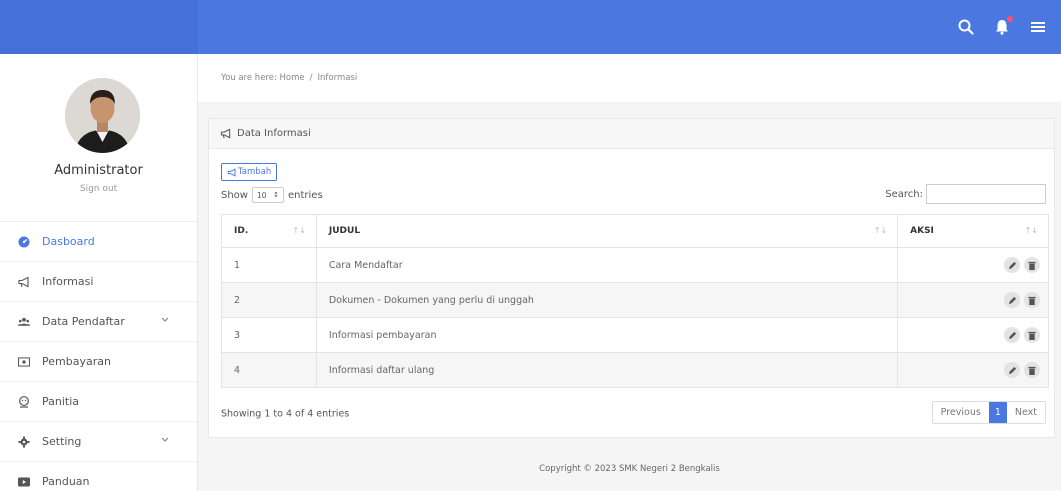  Describe the element at coordinates (269, 300) in the screenshot. I see `cell-id: 2` at that location.